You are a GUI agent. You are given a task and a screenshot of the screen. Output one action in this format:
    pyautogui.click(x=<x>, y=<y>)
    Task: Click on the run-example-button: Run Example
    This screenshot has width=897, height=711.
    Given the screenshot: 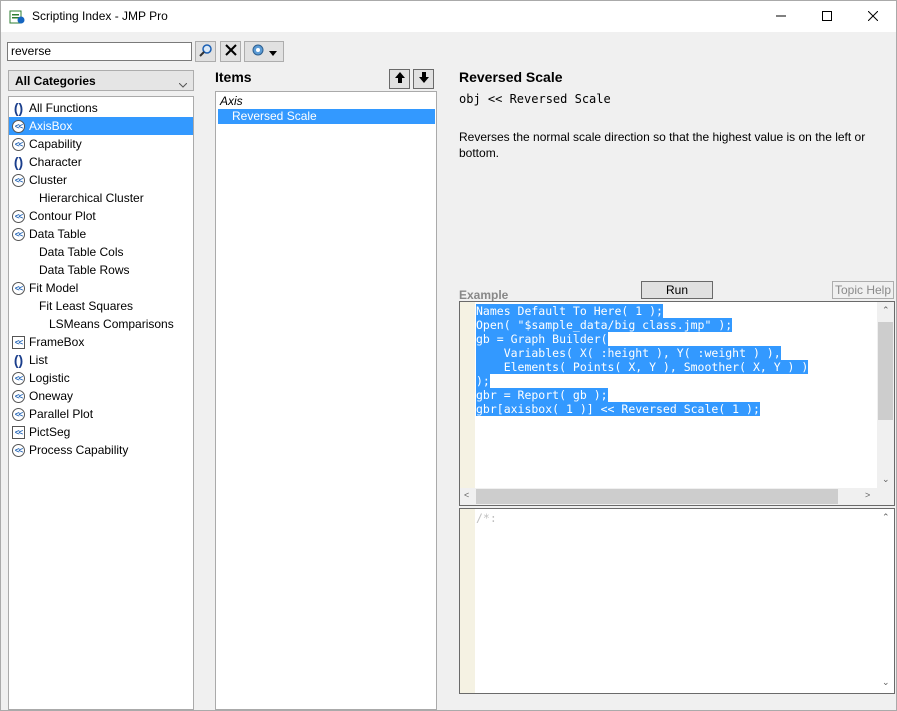 What is the action you would take?
    pyautogui.click(x=677, y=297)
    